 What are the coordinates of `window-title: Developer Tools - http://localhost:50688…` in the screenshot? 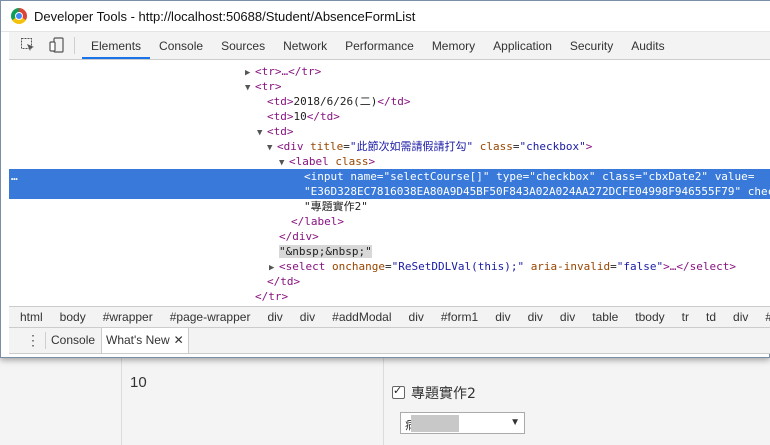 It's located at (225, 16).